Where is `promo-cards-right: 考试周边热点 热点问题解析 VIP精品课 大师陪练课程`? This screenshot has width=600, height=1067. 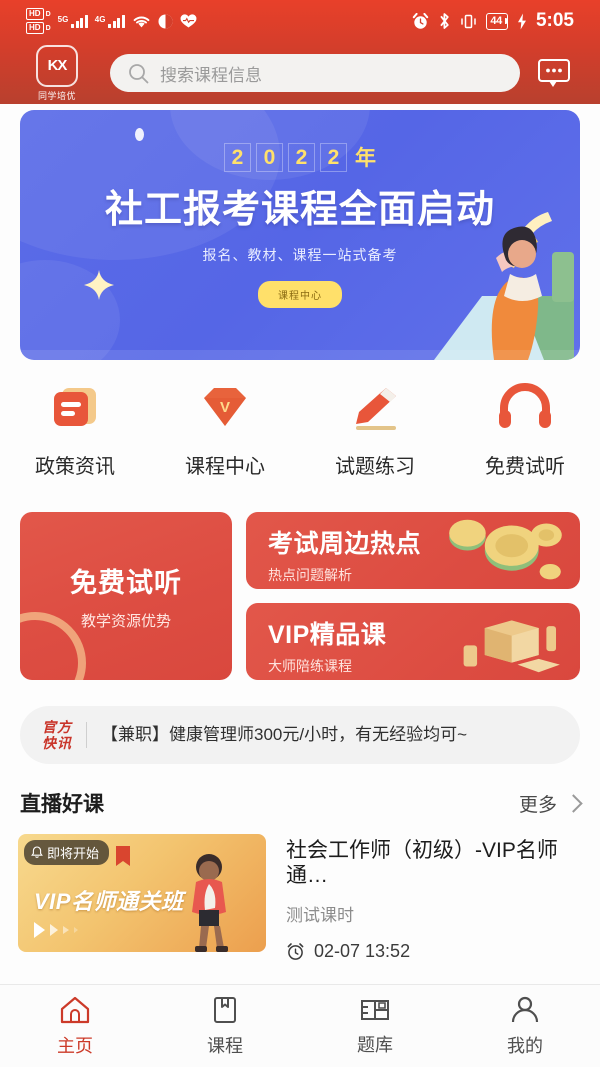
promo-cards-right: 考试周边热点 热点问题解析 VIP精品课 大师陪练课程 is located at coordinates (413, 596).